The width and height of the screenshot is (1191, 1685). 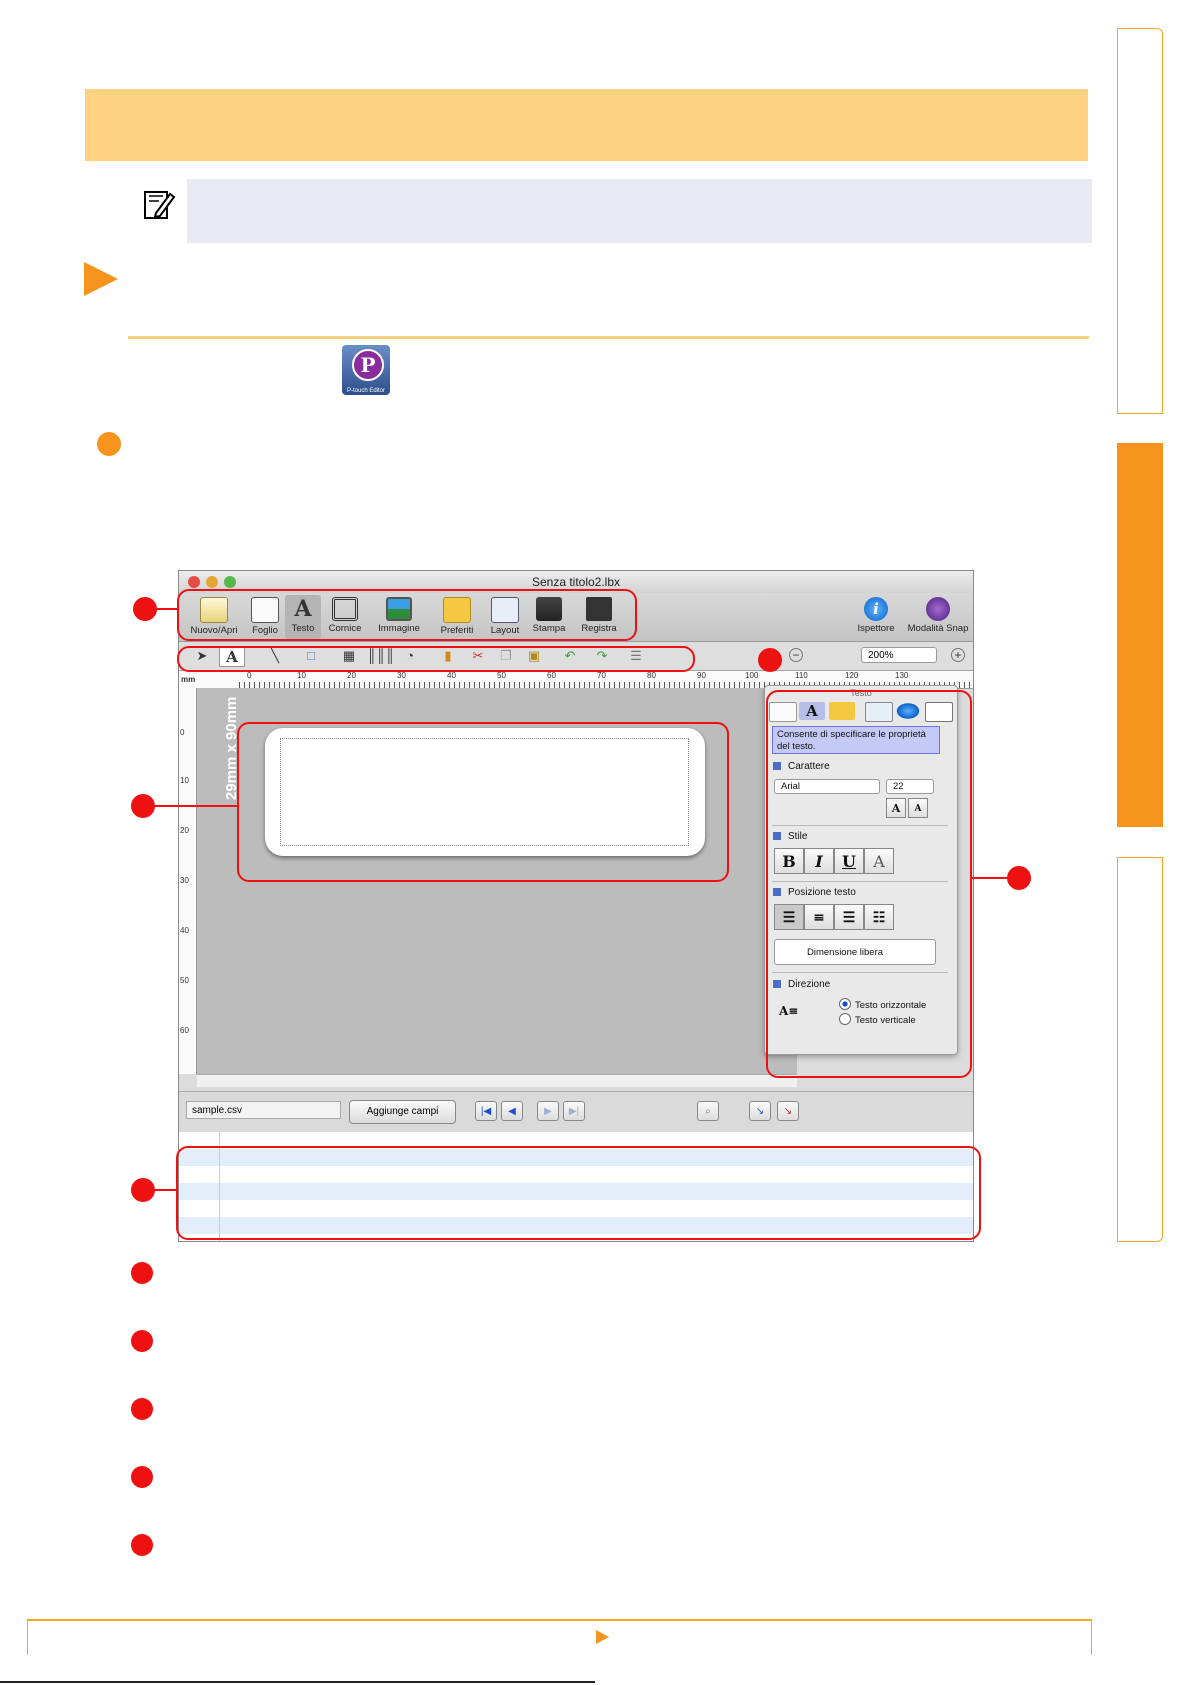 What do you see at coordinates (194, 582) in the screenshot?
I see `close-button` at bounding box center [194, 582].